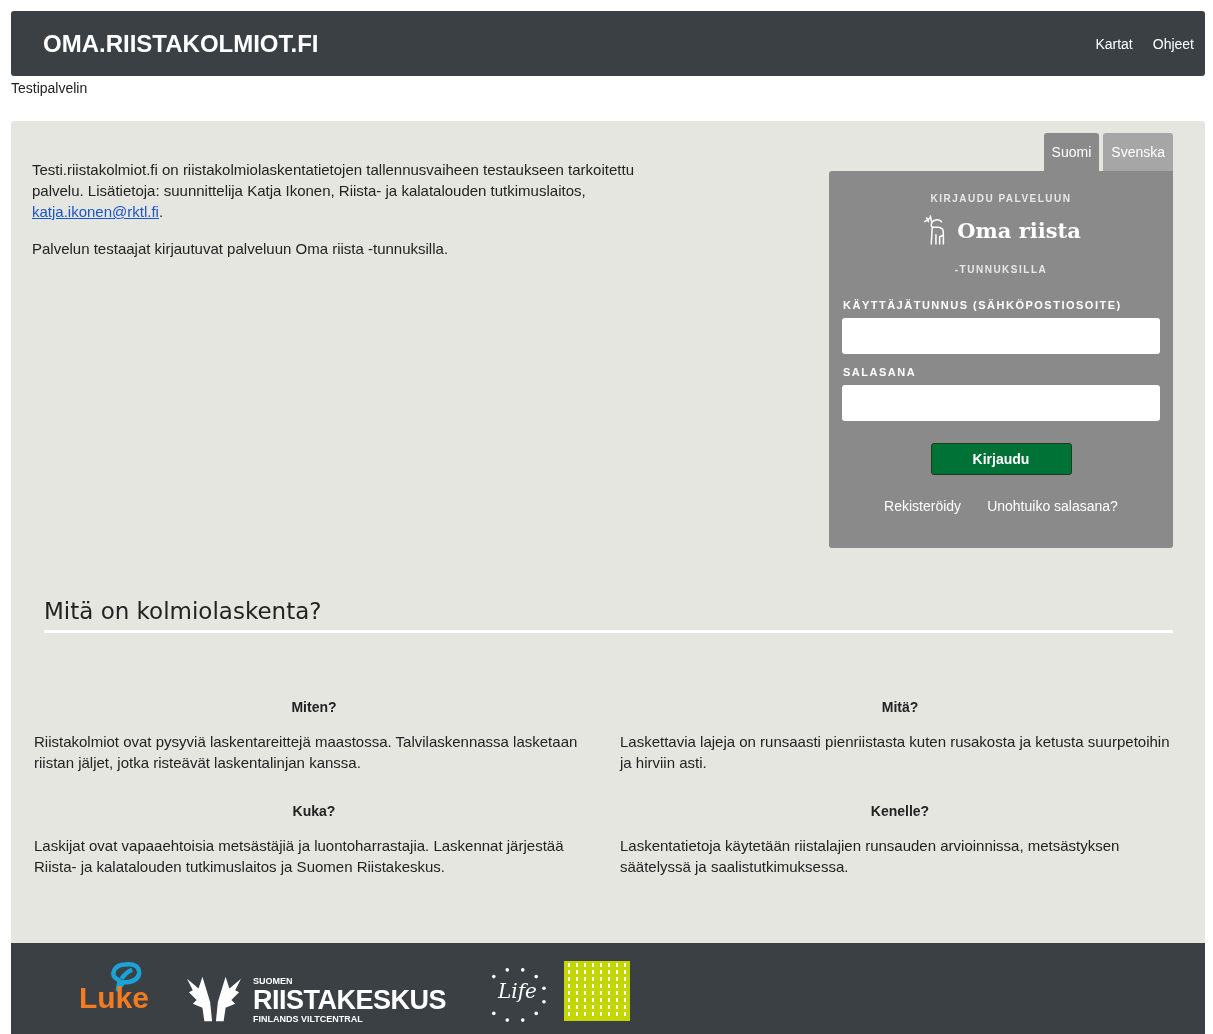 The image size is (1213, 1034). What do you see at coordinates (923, 506) in the screenshot?
I see `login-link: Rekisteröidy` at bounding box center [923, 506].